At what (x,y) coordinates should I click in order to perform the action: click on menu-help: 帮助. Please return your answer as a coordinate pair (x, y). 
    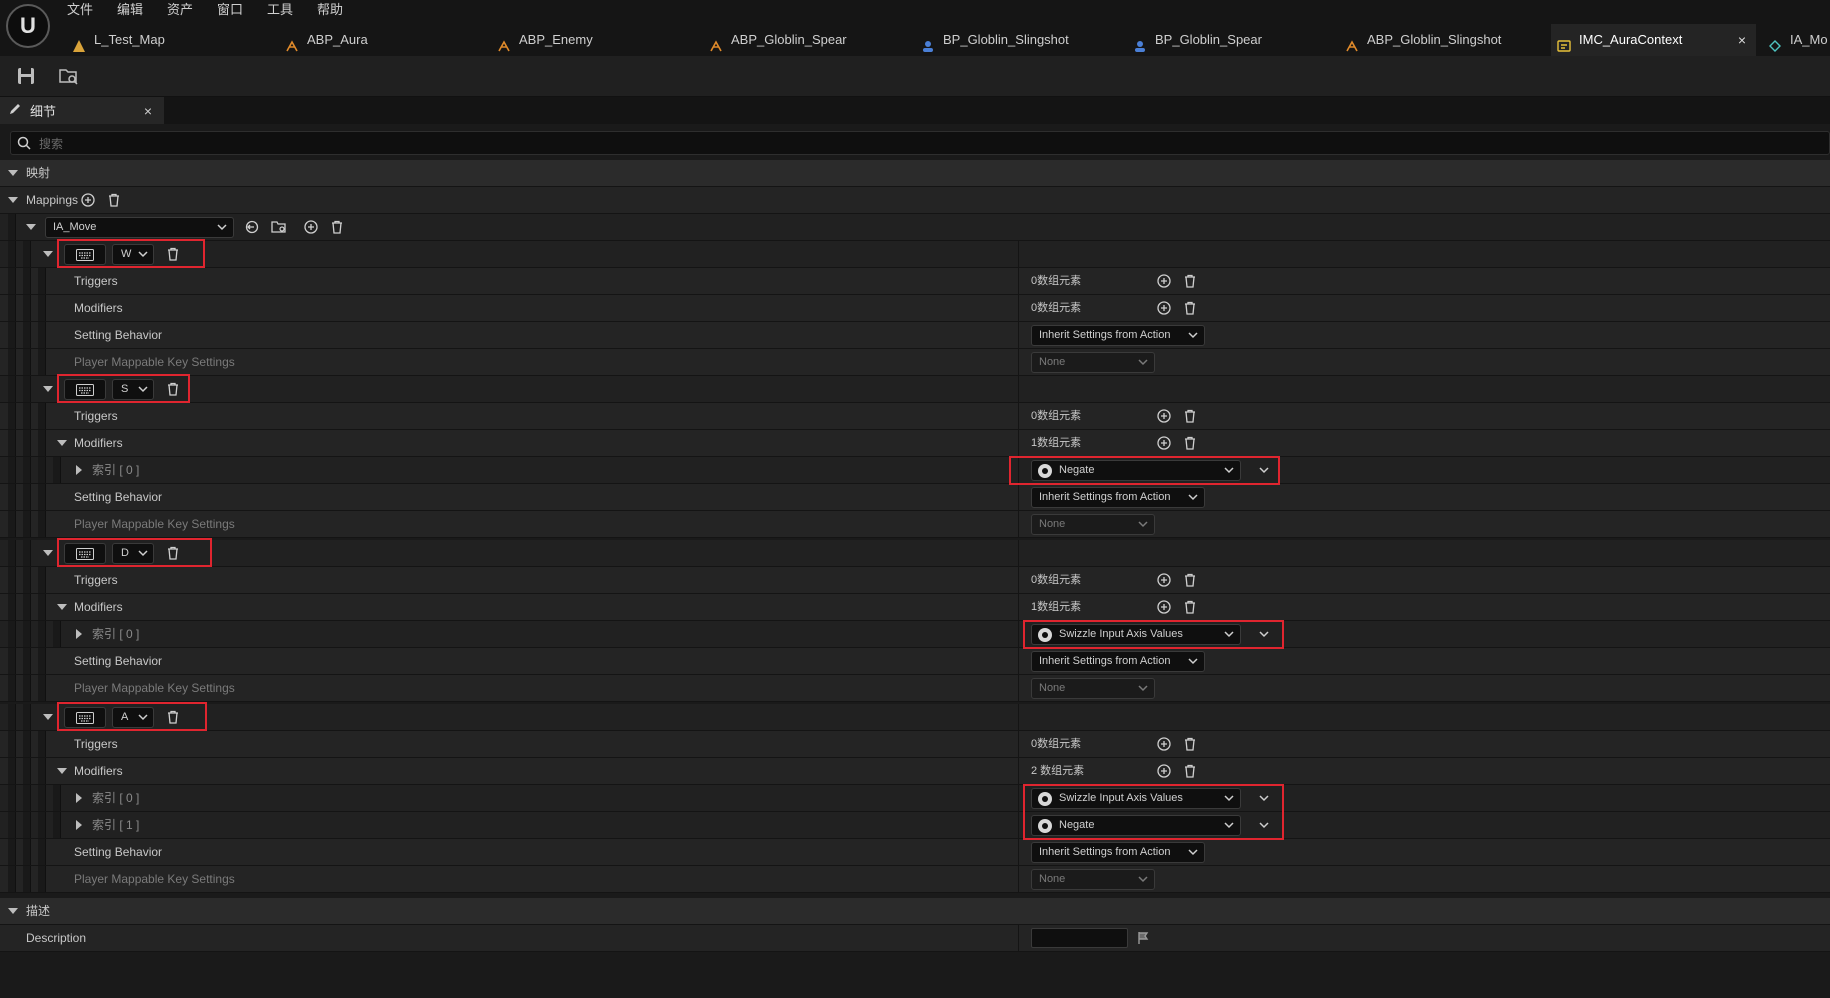
    Looking at the image, I should click on (330, 10).